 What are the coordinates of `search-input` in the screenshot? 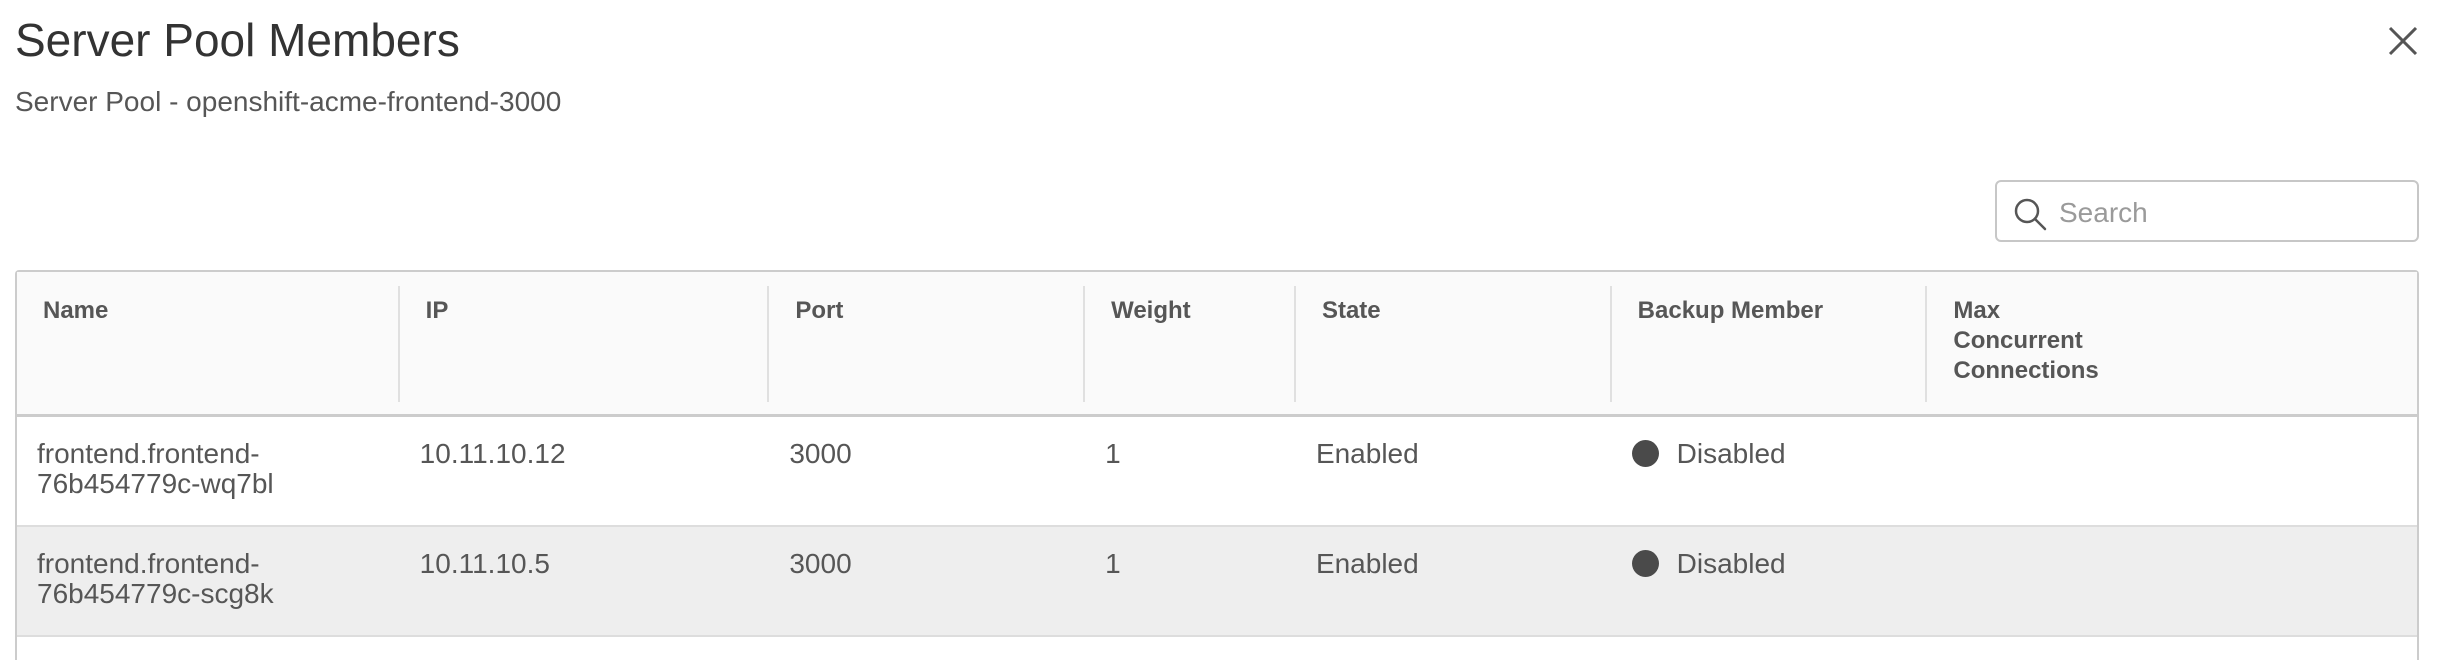 It's located at (2234, 213).